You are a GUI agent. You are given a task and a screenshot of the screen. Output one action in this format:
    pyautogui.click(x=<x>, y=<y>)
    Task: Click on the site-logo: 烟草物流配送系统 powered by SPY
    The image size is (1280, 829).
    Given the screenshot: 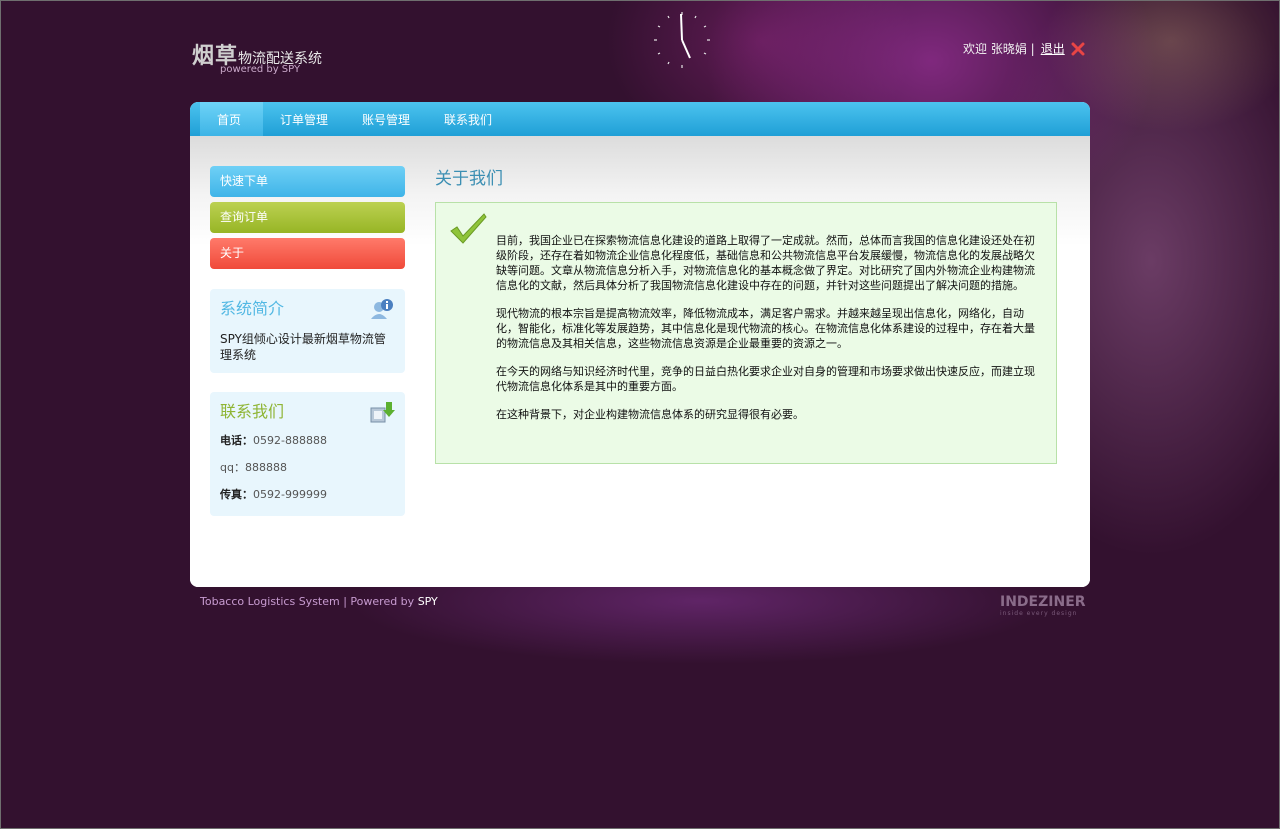 What is the action you would take?
    pyautogui.click(x=257, y=56)
    